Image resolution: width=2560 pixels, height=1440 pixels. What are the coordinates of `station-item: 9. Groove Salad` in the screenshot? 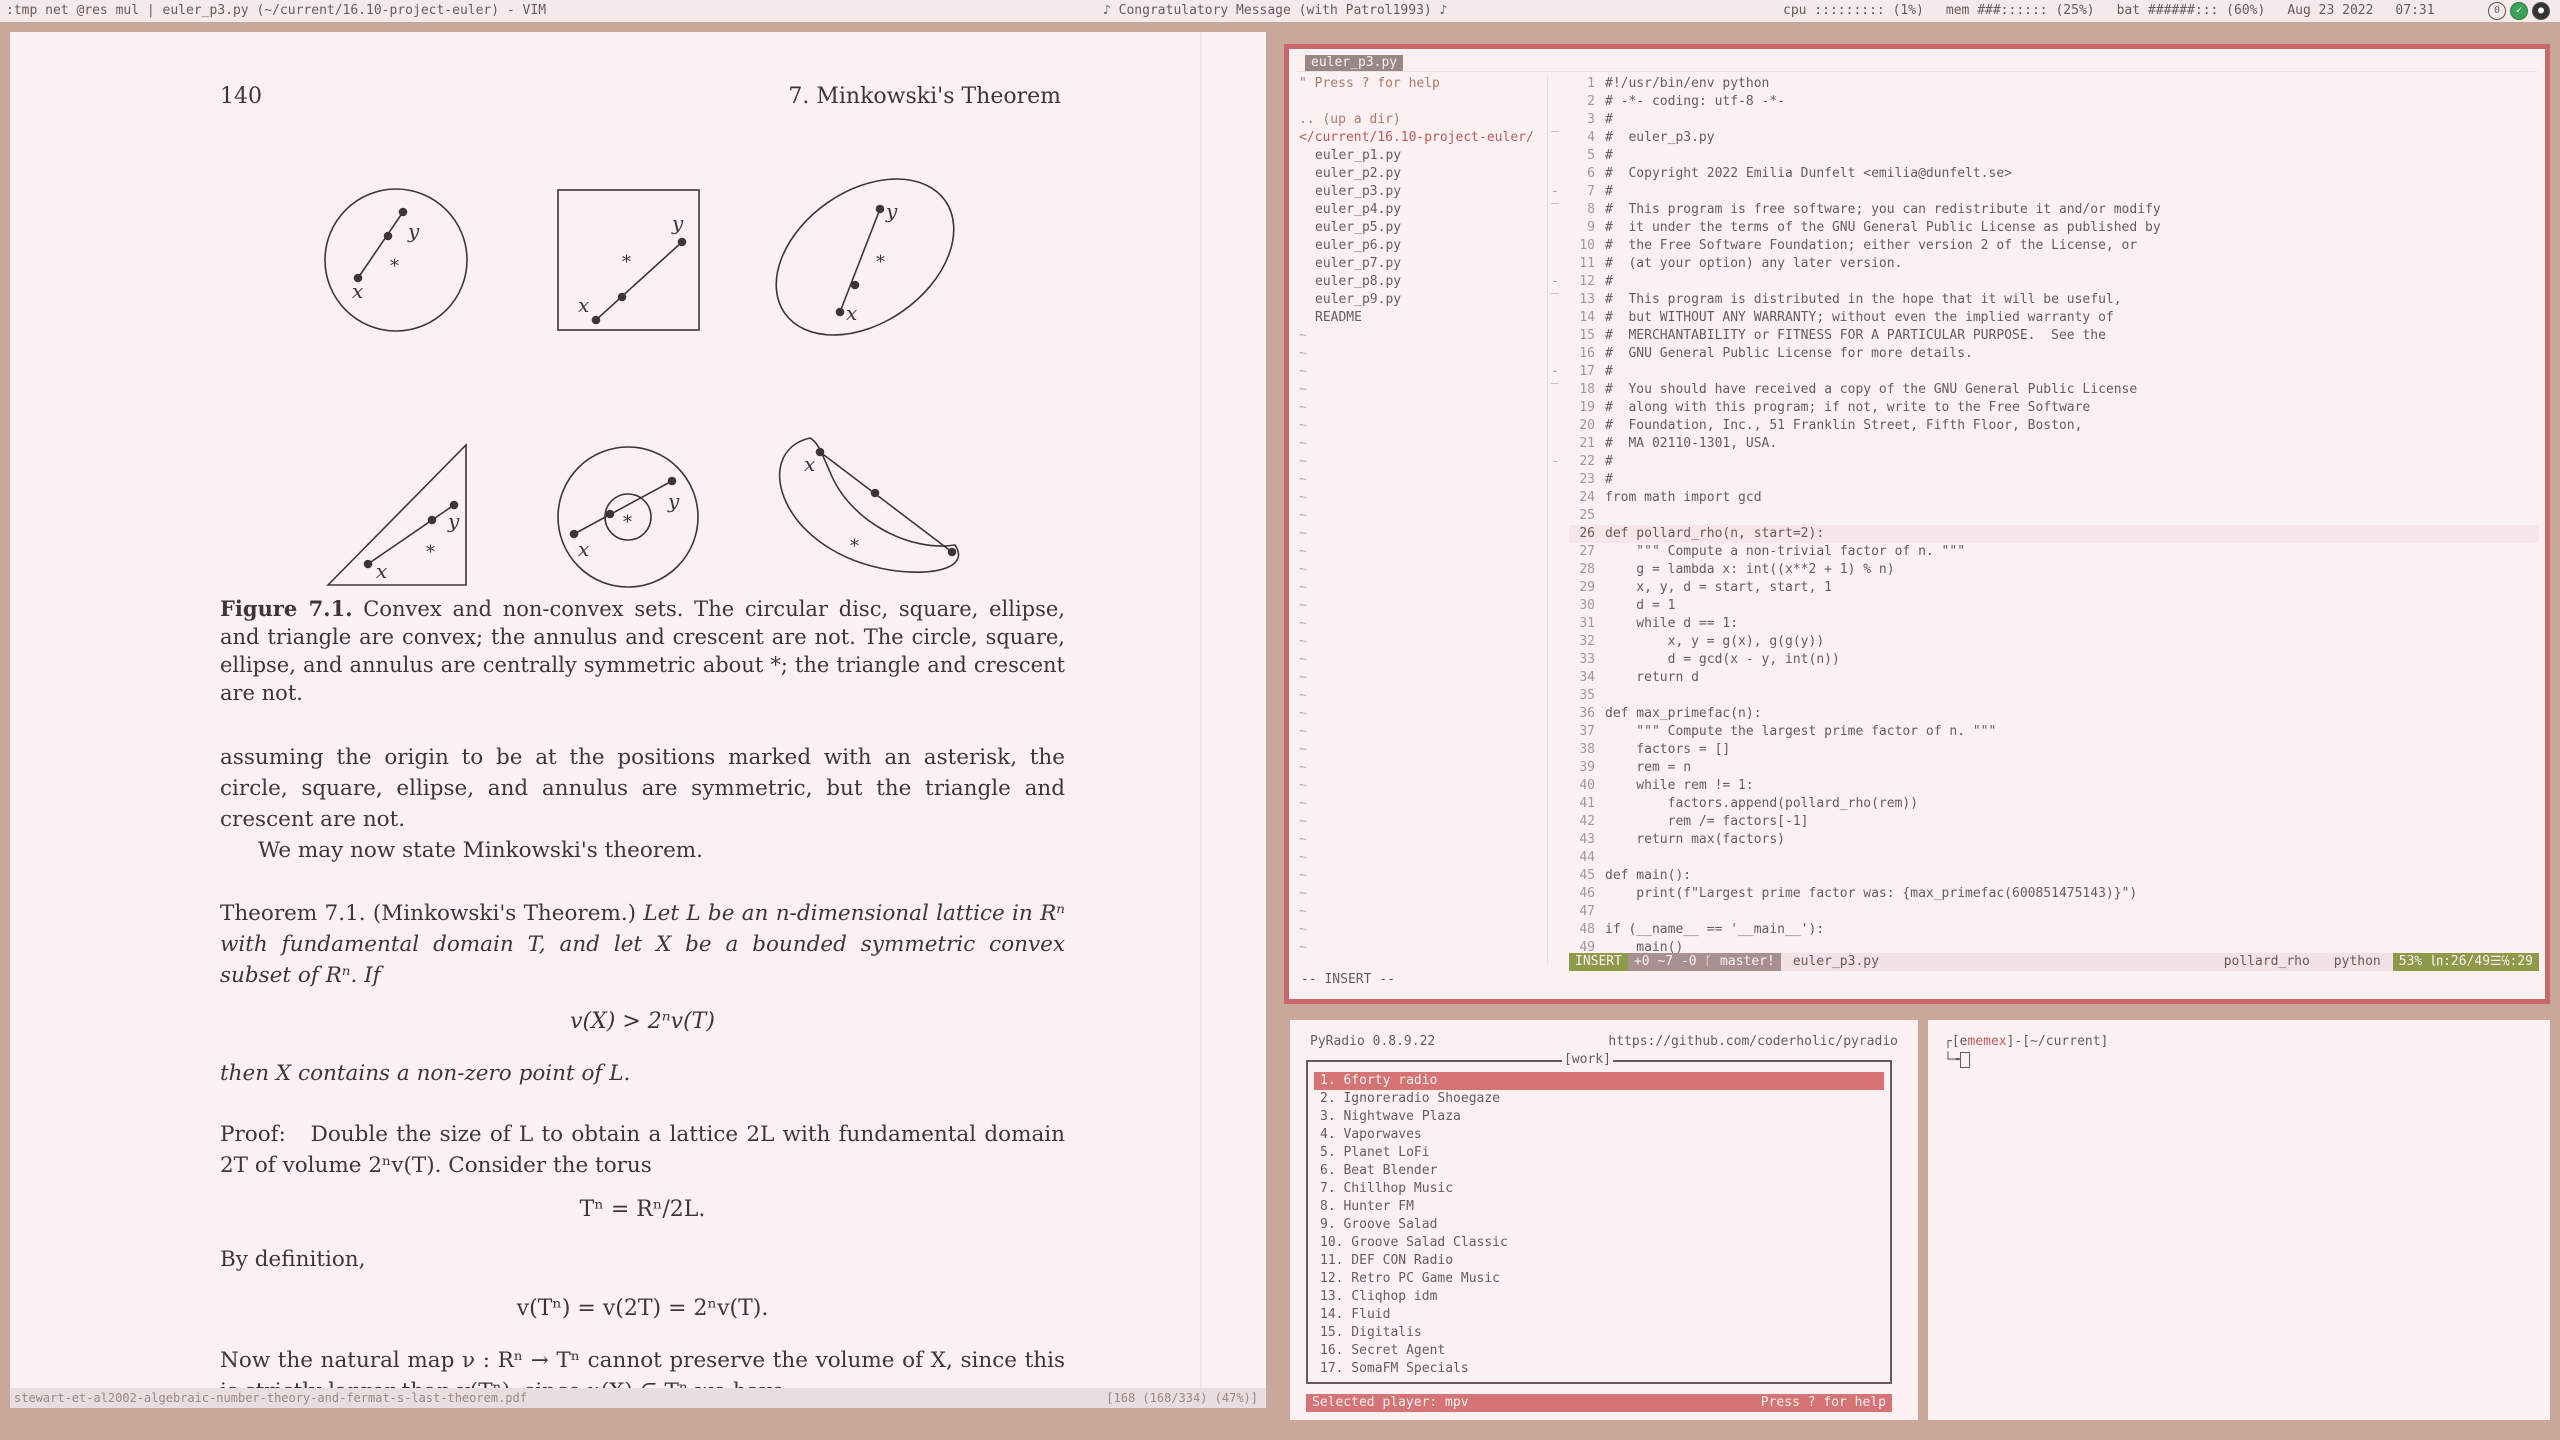 It's located at (1599, 1225).